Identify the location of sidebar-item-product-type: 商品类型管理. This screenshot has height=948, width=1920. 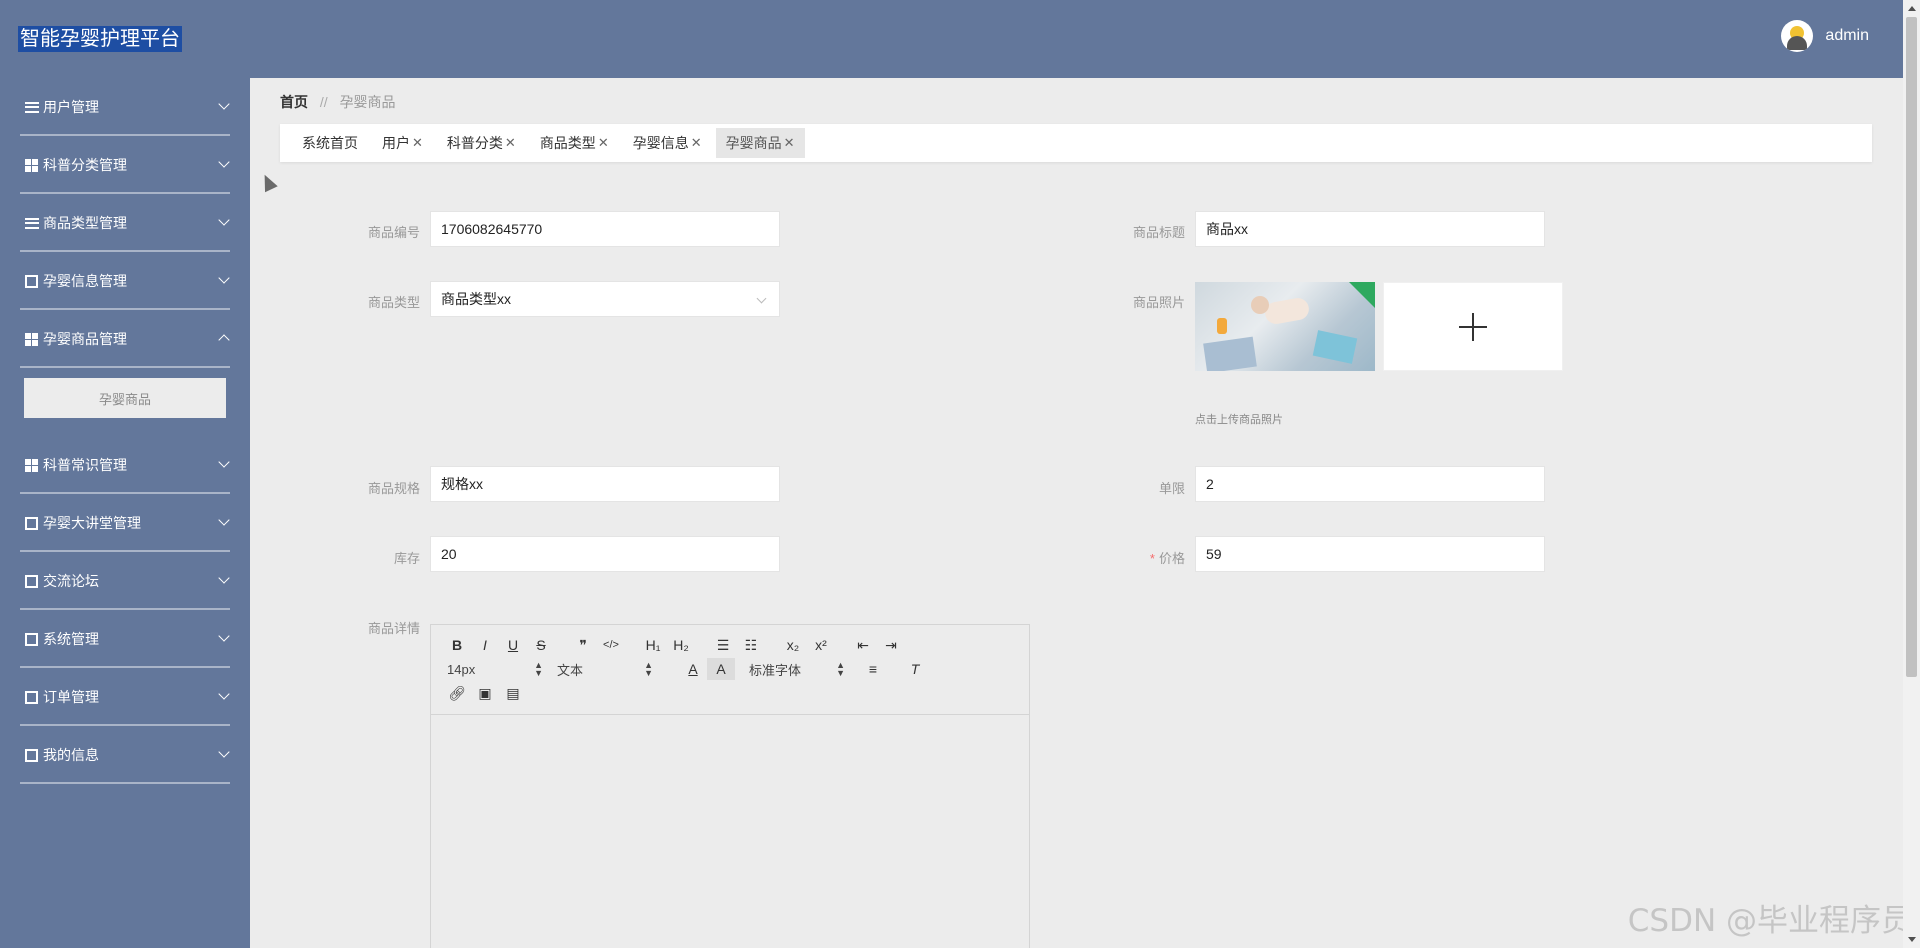
(125, 223).